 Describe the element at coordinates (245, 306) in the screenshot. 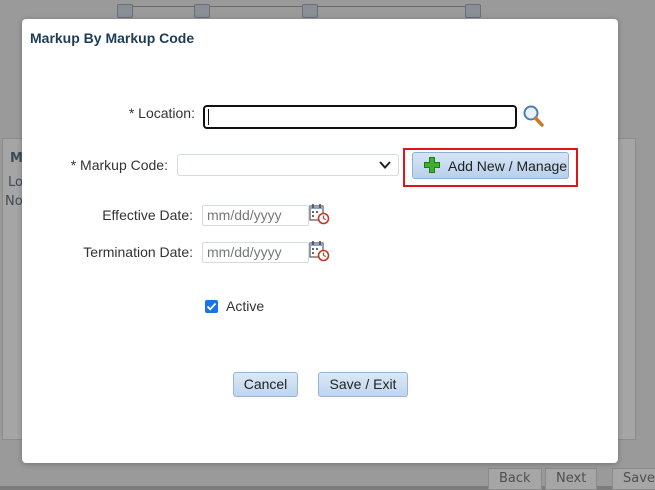

I see `active-label: Active` at that location.